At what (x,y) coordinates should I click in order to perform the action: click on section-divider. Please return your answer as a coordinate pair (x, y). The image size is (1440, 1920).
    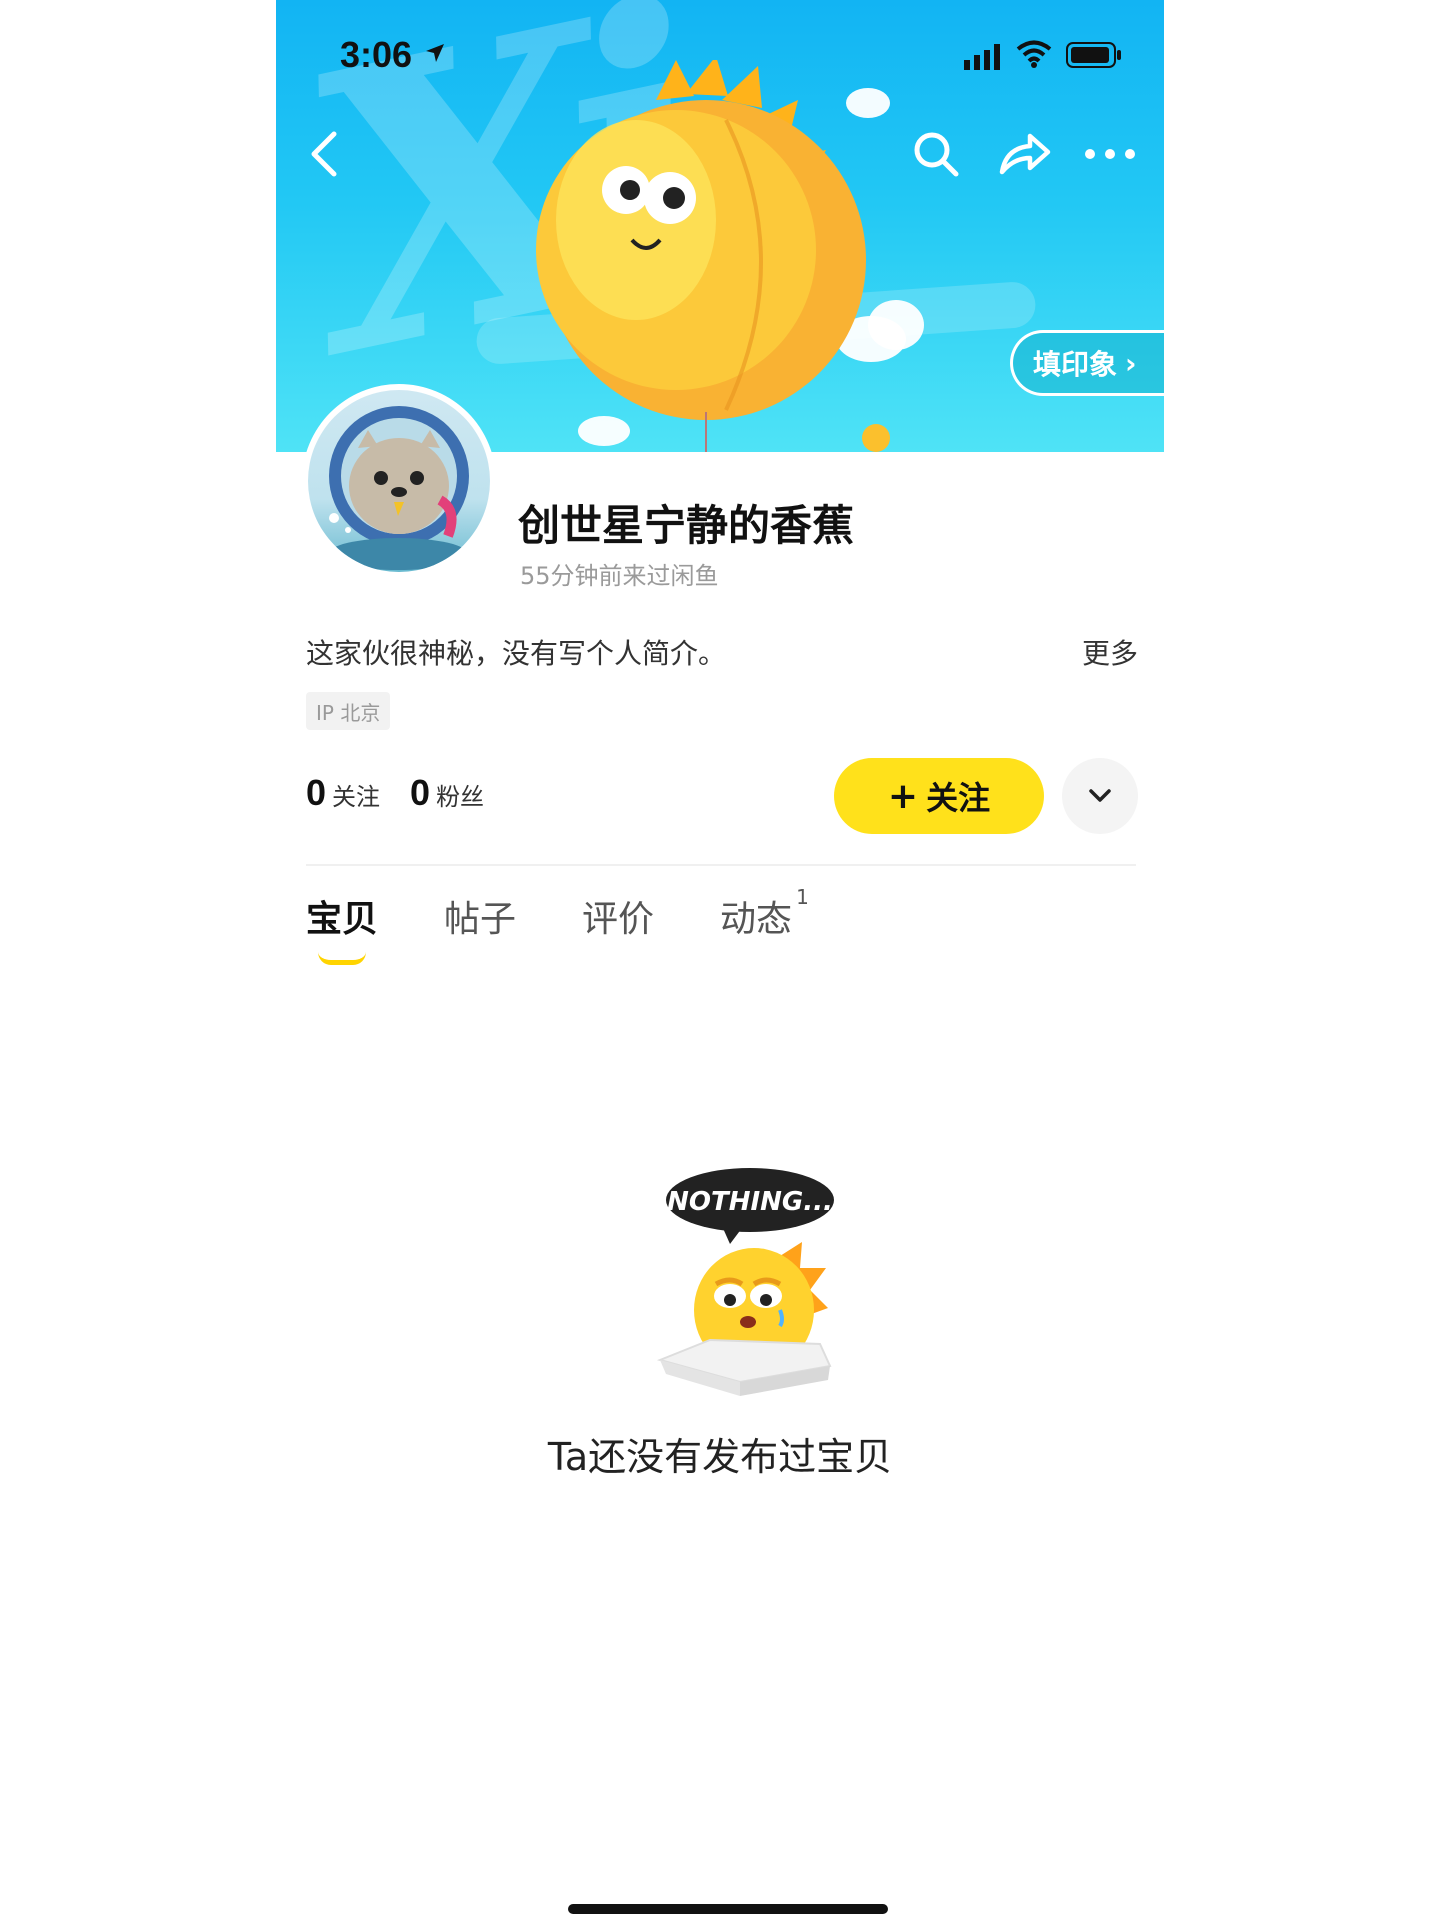
    Looking at the image, I should click on (721, 865).